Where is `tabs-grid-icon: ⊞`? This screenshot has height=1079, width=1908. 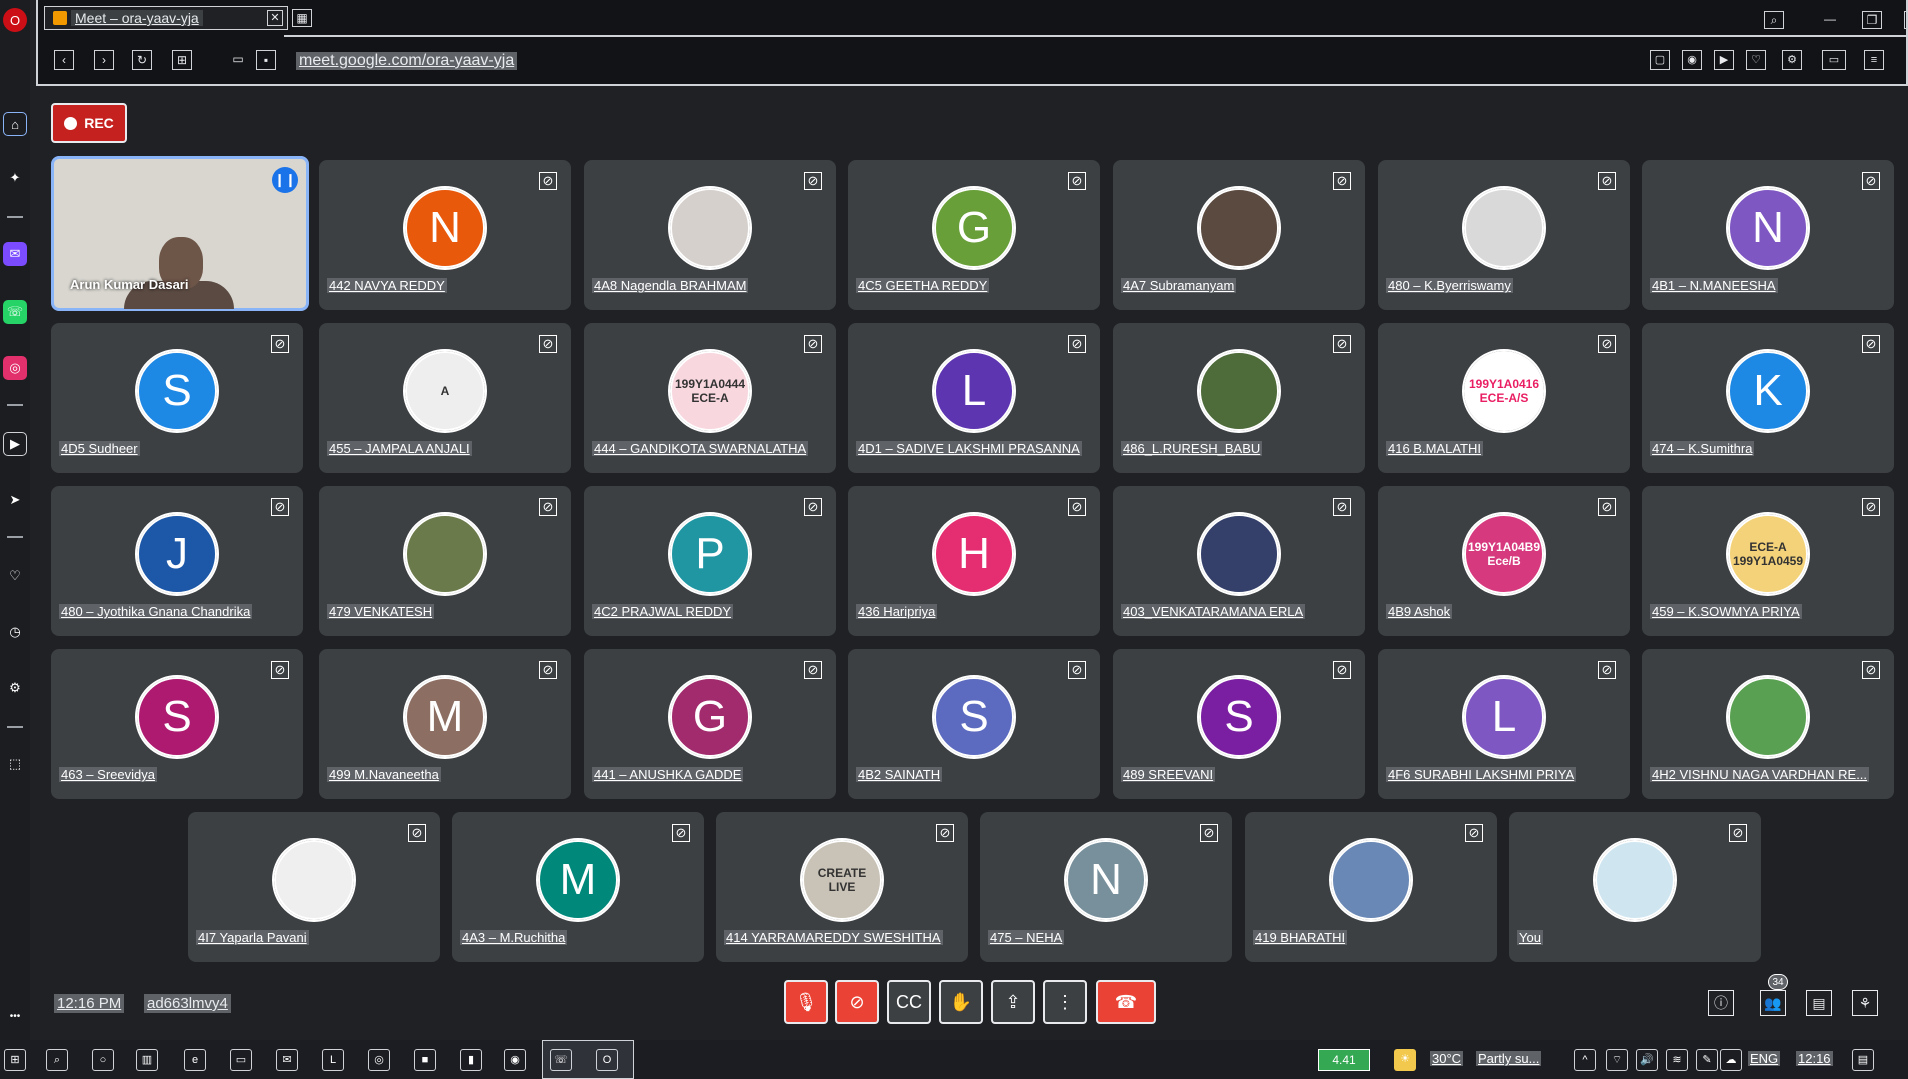
tabs-grid-icon: ⊞ is located at coordinates (182, 60).